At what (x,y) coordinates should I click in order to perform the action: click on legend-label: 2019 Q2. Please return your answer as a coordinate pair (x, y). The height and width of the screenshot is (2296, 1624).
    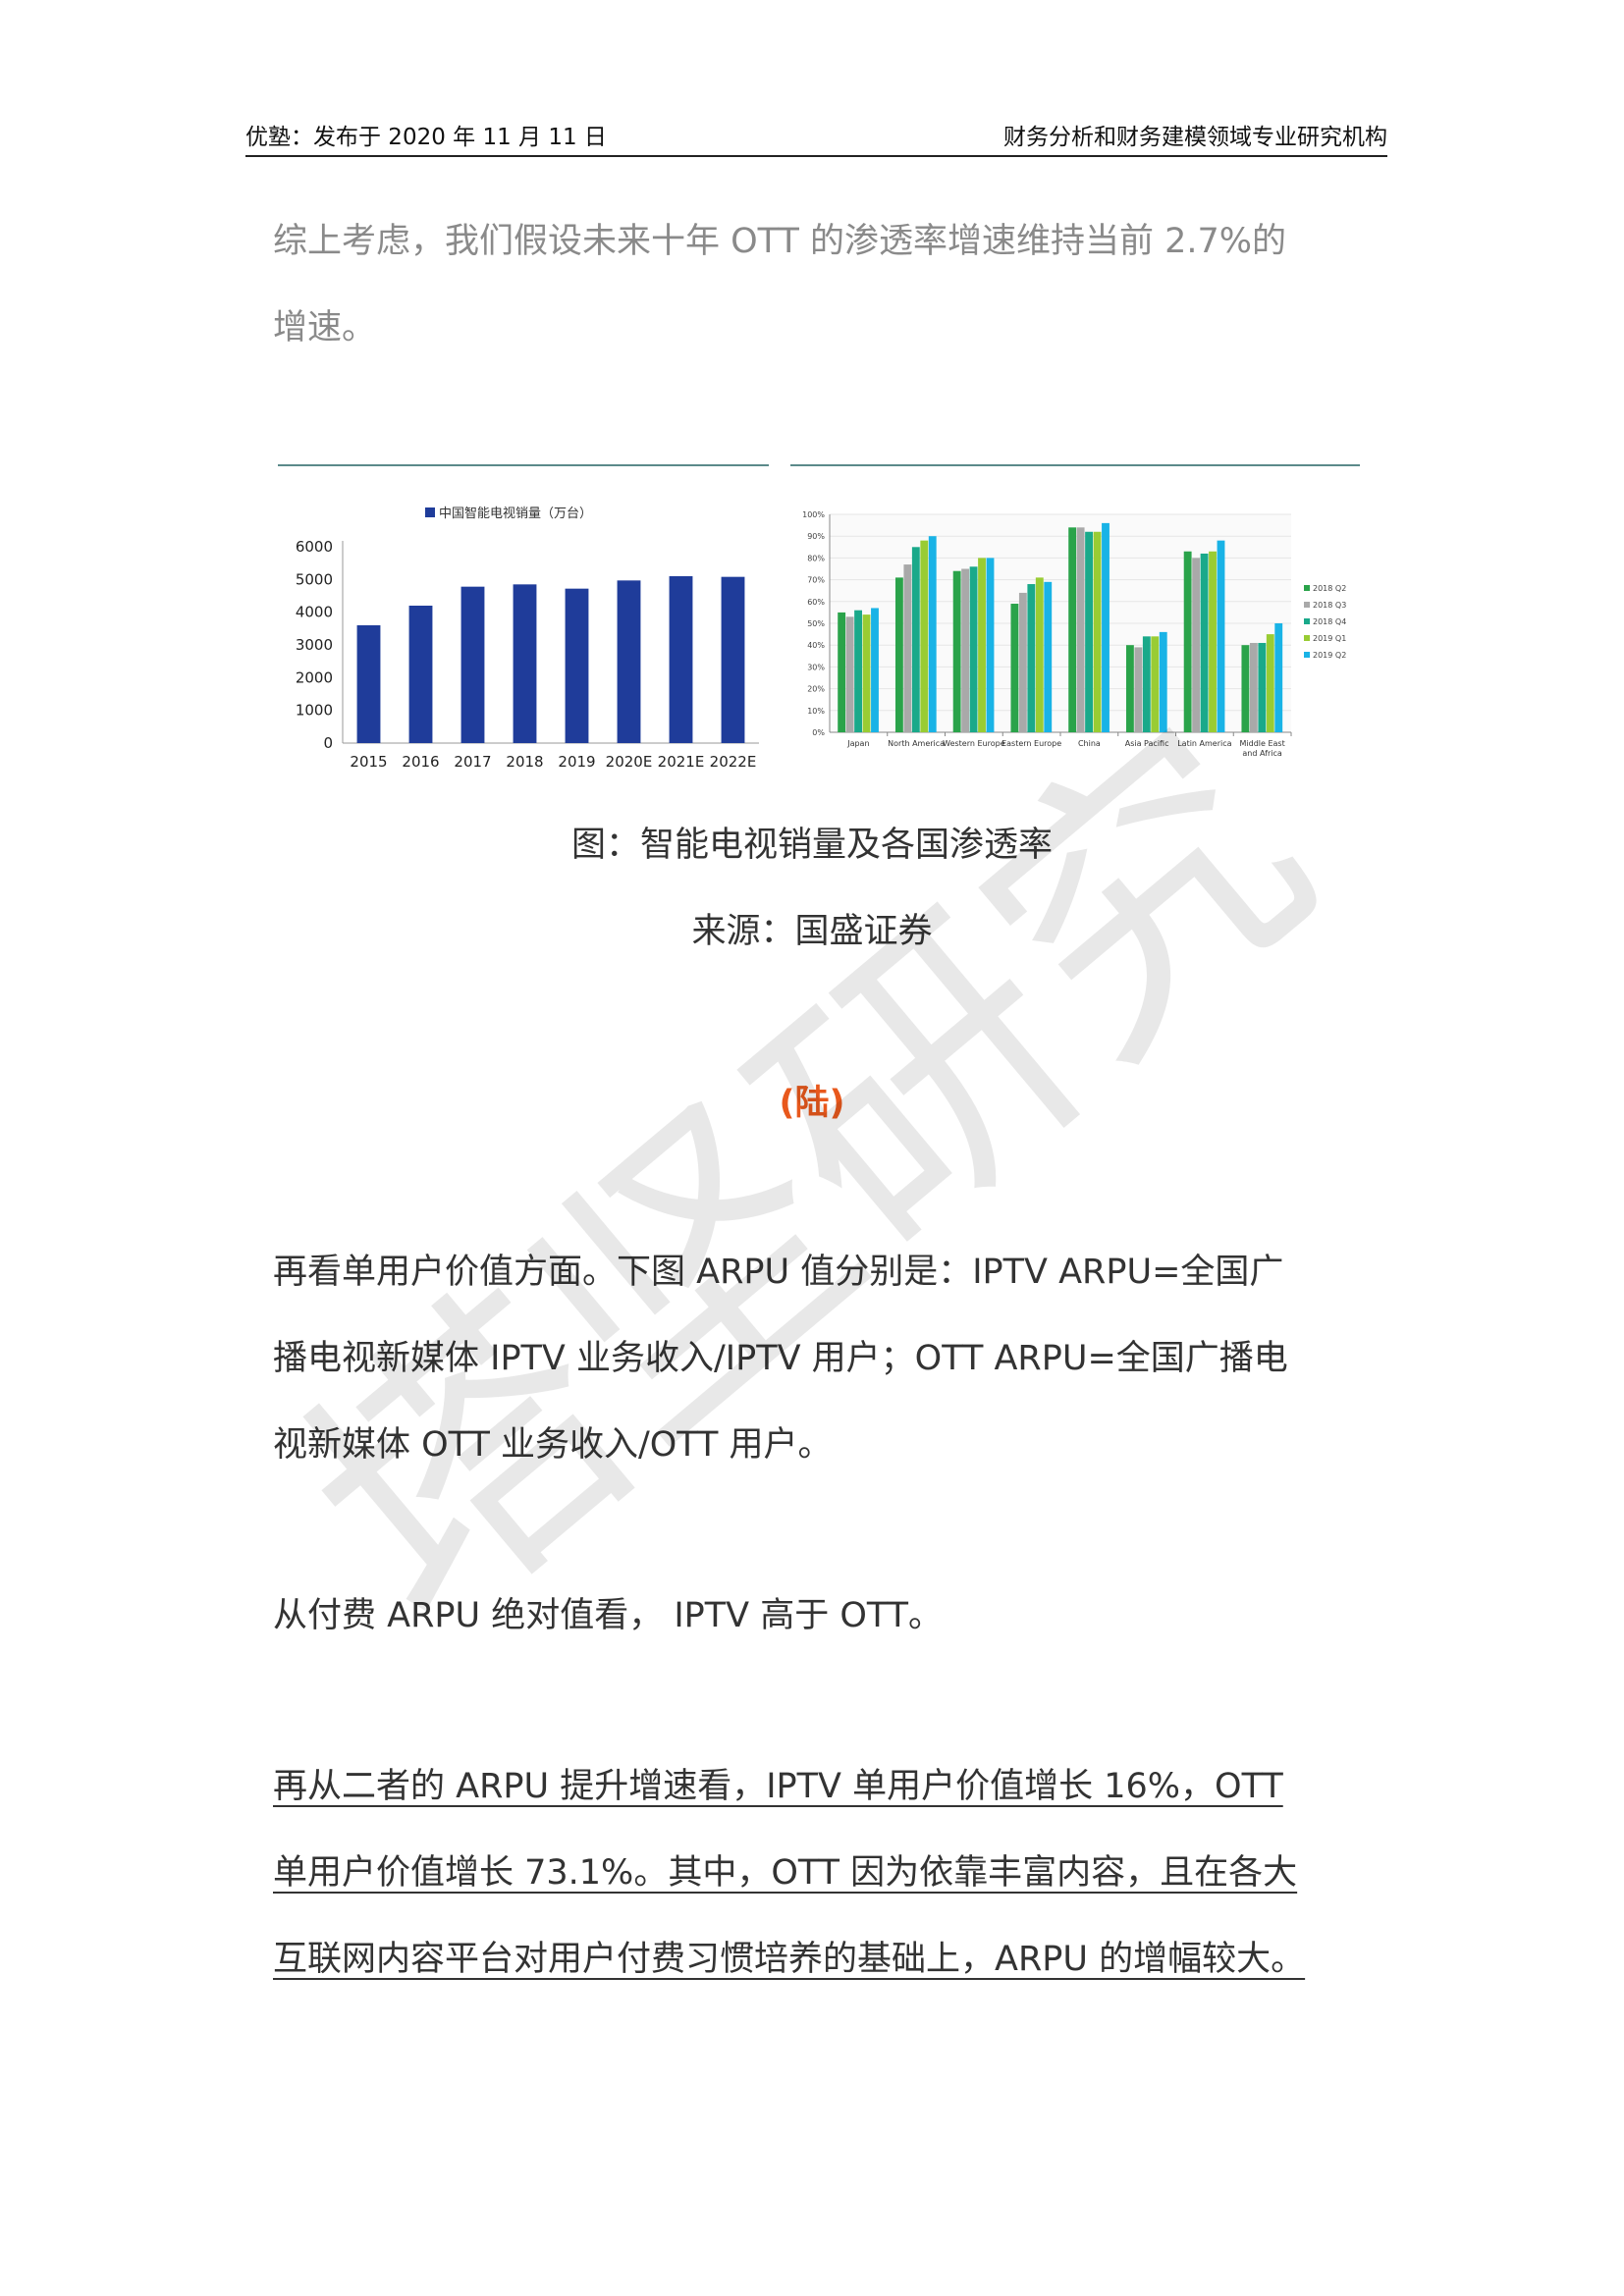
    Looking at the image, I should click on (1329, 655).